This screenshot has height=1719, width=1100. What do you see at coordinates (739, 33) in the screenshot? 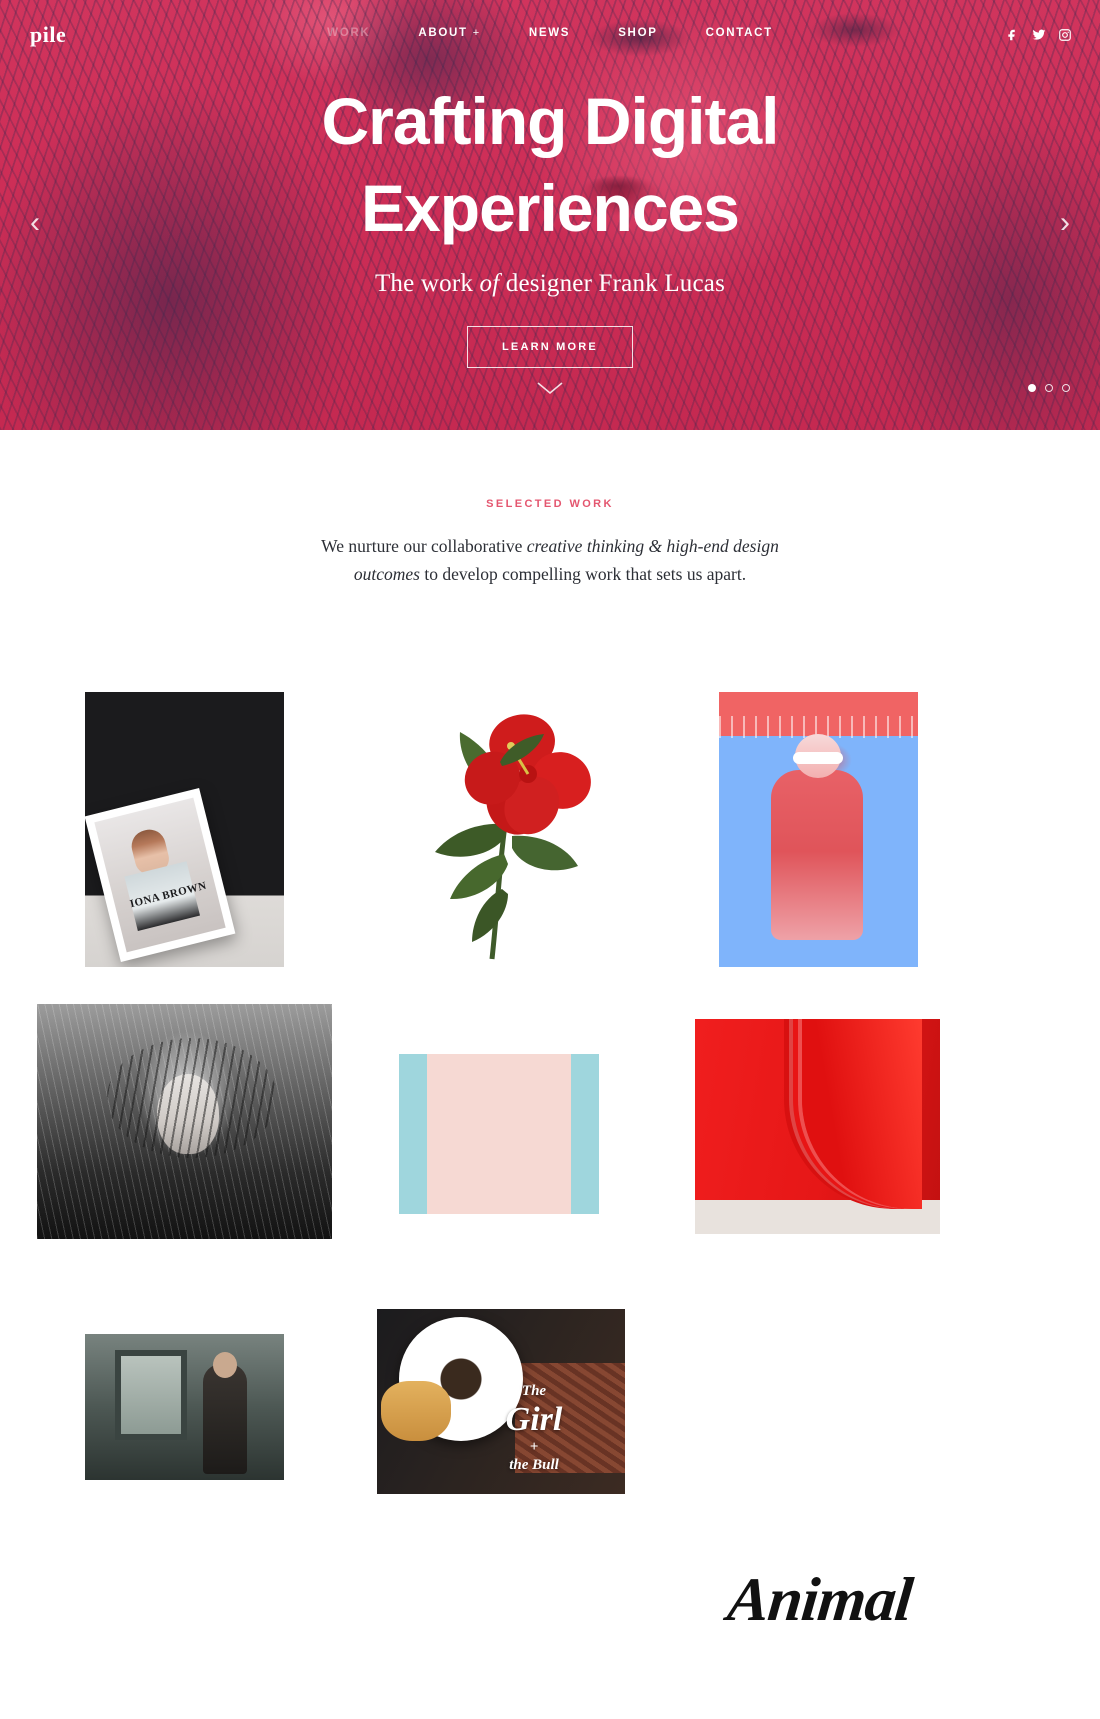
I see `nav-item-contact: CONTACT` at bounding box center [739, 33].